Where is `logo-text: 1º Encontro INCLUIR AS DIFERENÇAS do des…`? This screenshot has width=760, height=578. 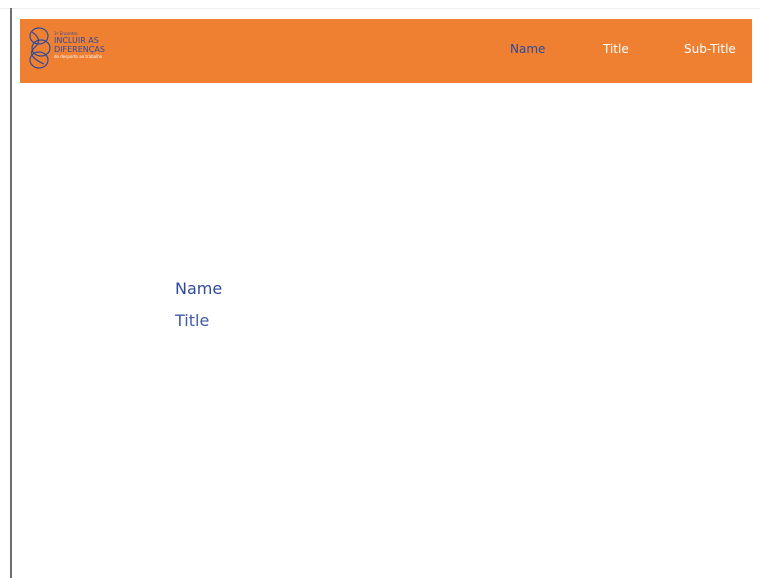 logo-text: 1º Encontro INCLUIR AS DIFERENÇAS do des… is located at coordinates (79, 45).